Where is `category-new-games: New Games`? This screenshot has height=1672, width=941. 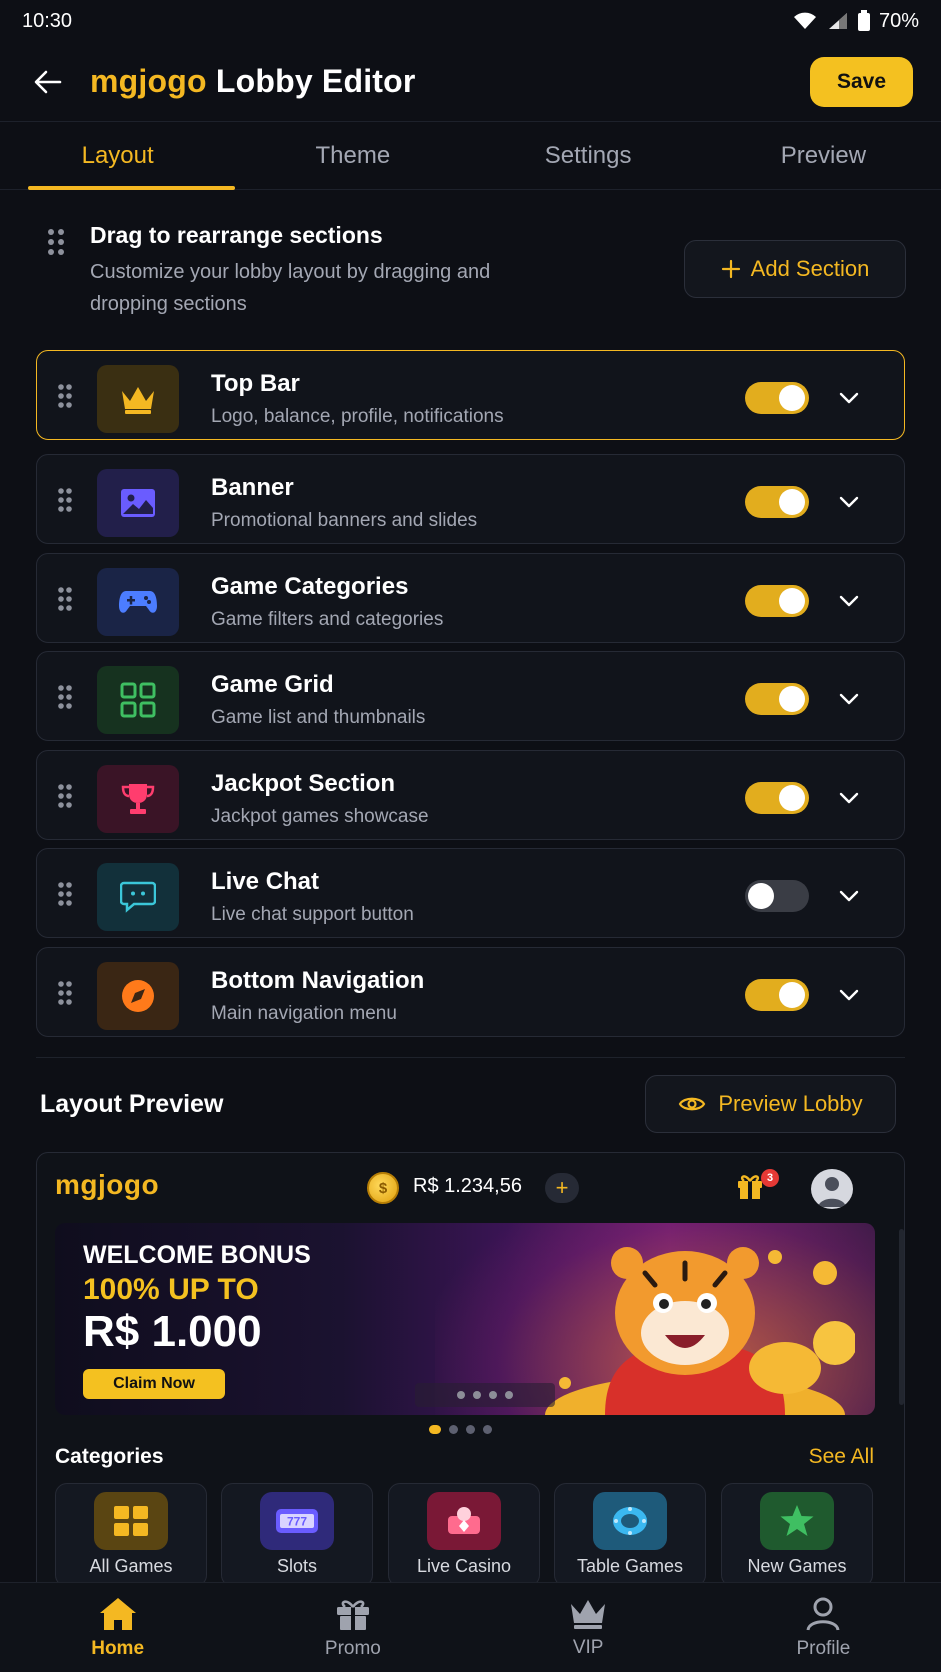 category-new-games: New Games is located at coordinates (797, 1535).